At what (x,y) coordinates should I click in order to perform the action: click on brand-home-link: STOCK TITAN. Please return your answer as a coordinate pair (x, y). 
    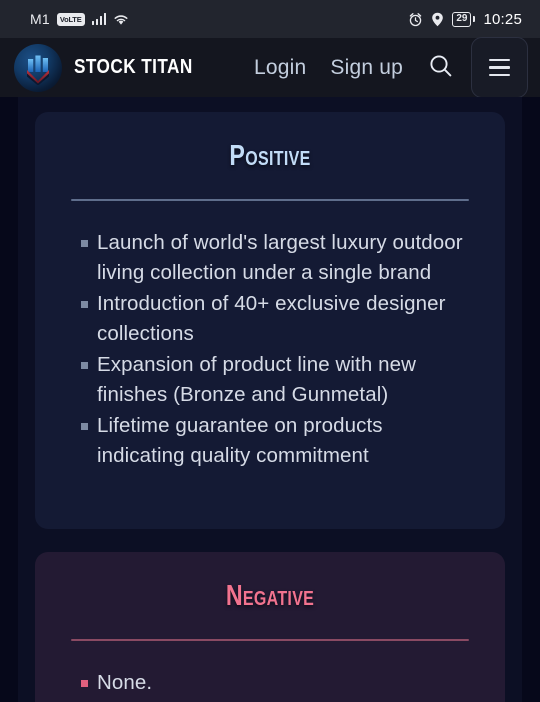
    Looking at the image, I should click on (113, 67).